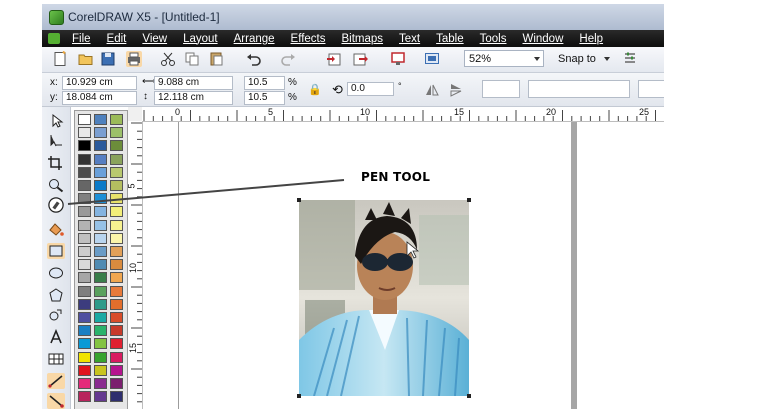  What do you see at coordinates (450, 39) in the screenshot?
I see `menu-table: Table` at bounding box center [450, 39].